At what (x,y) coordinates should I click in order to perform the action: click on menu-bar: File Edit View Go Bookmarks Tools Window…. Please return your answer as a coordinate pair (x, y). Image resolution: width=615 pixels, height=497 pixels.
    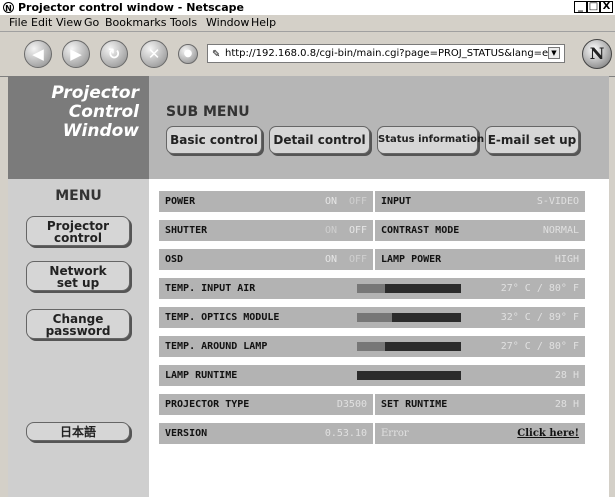
    Looking at the image, I should click on (307, 23).